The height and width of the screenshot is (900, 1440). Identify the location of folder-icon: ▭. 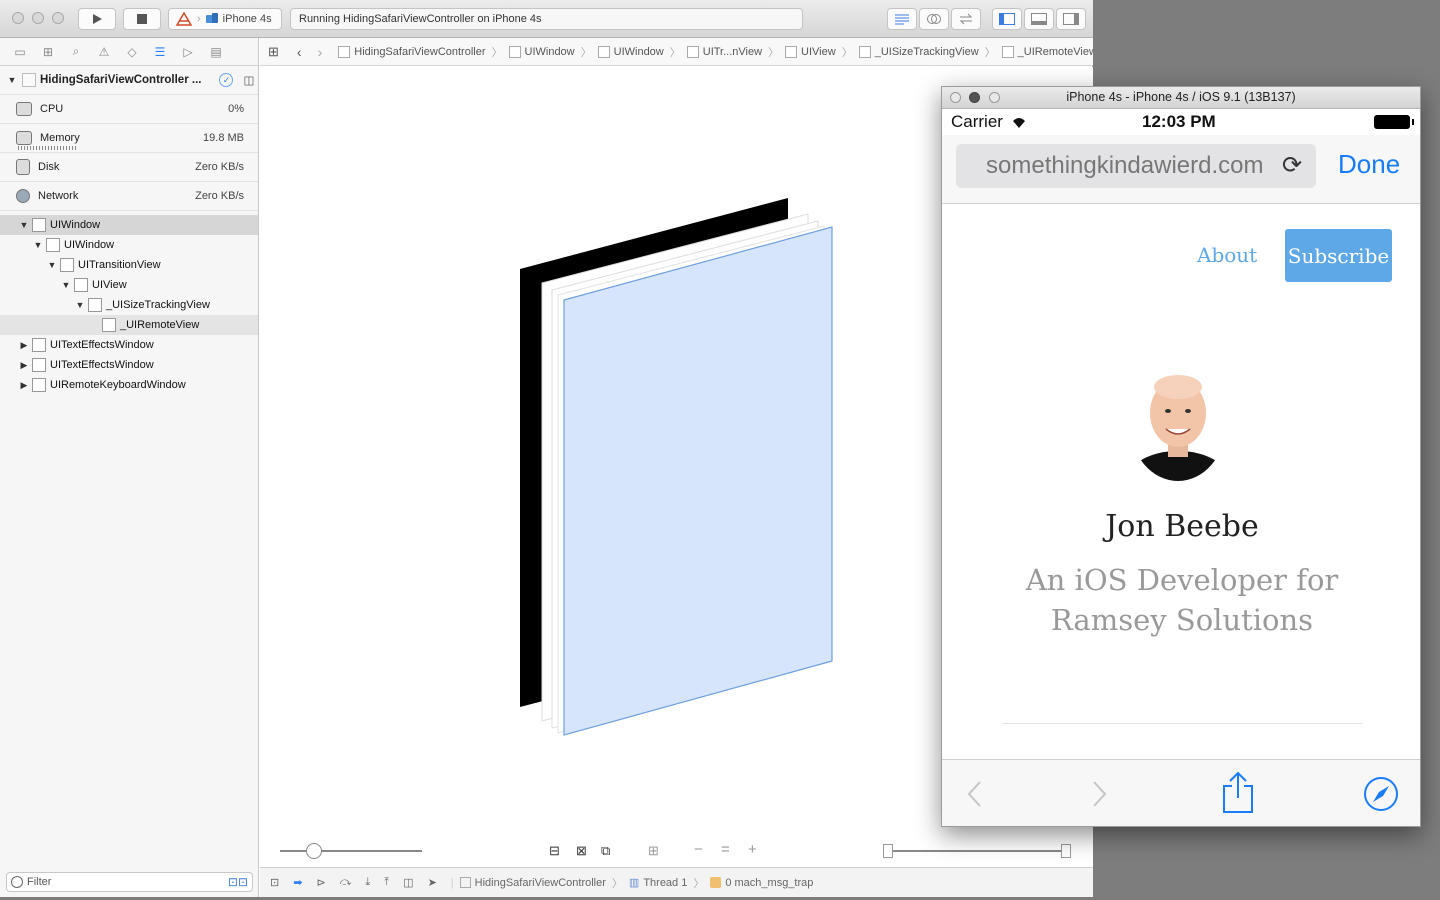
(20, 52).